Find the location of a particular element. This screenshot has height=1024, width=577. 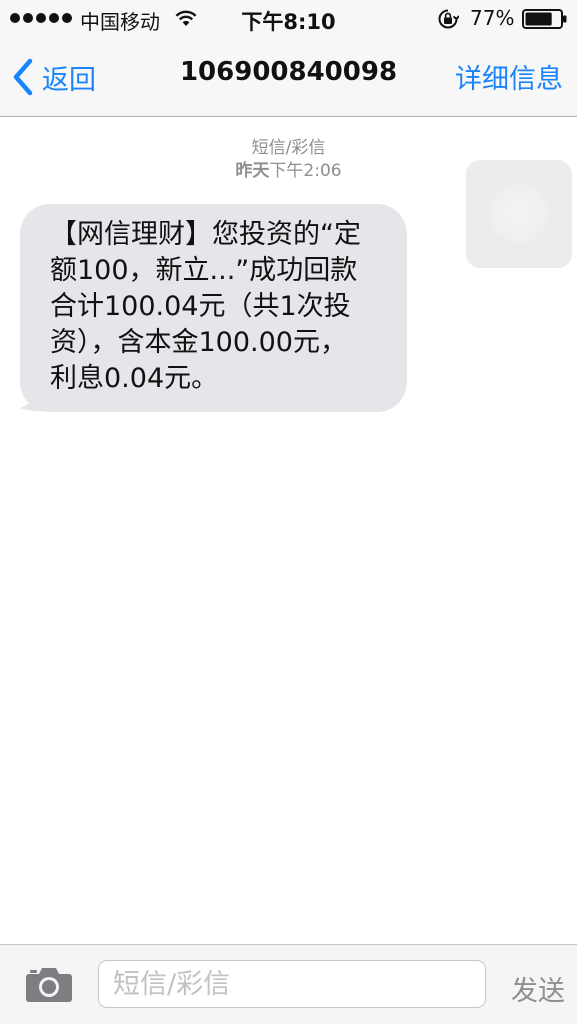

back-label: 返回 is located at coordinates (69, 80).